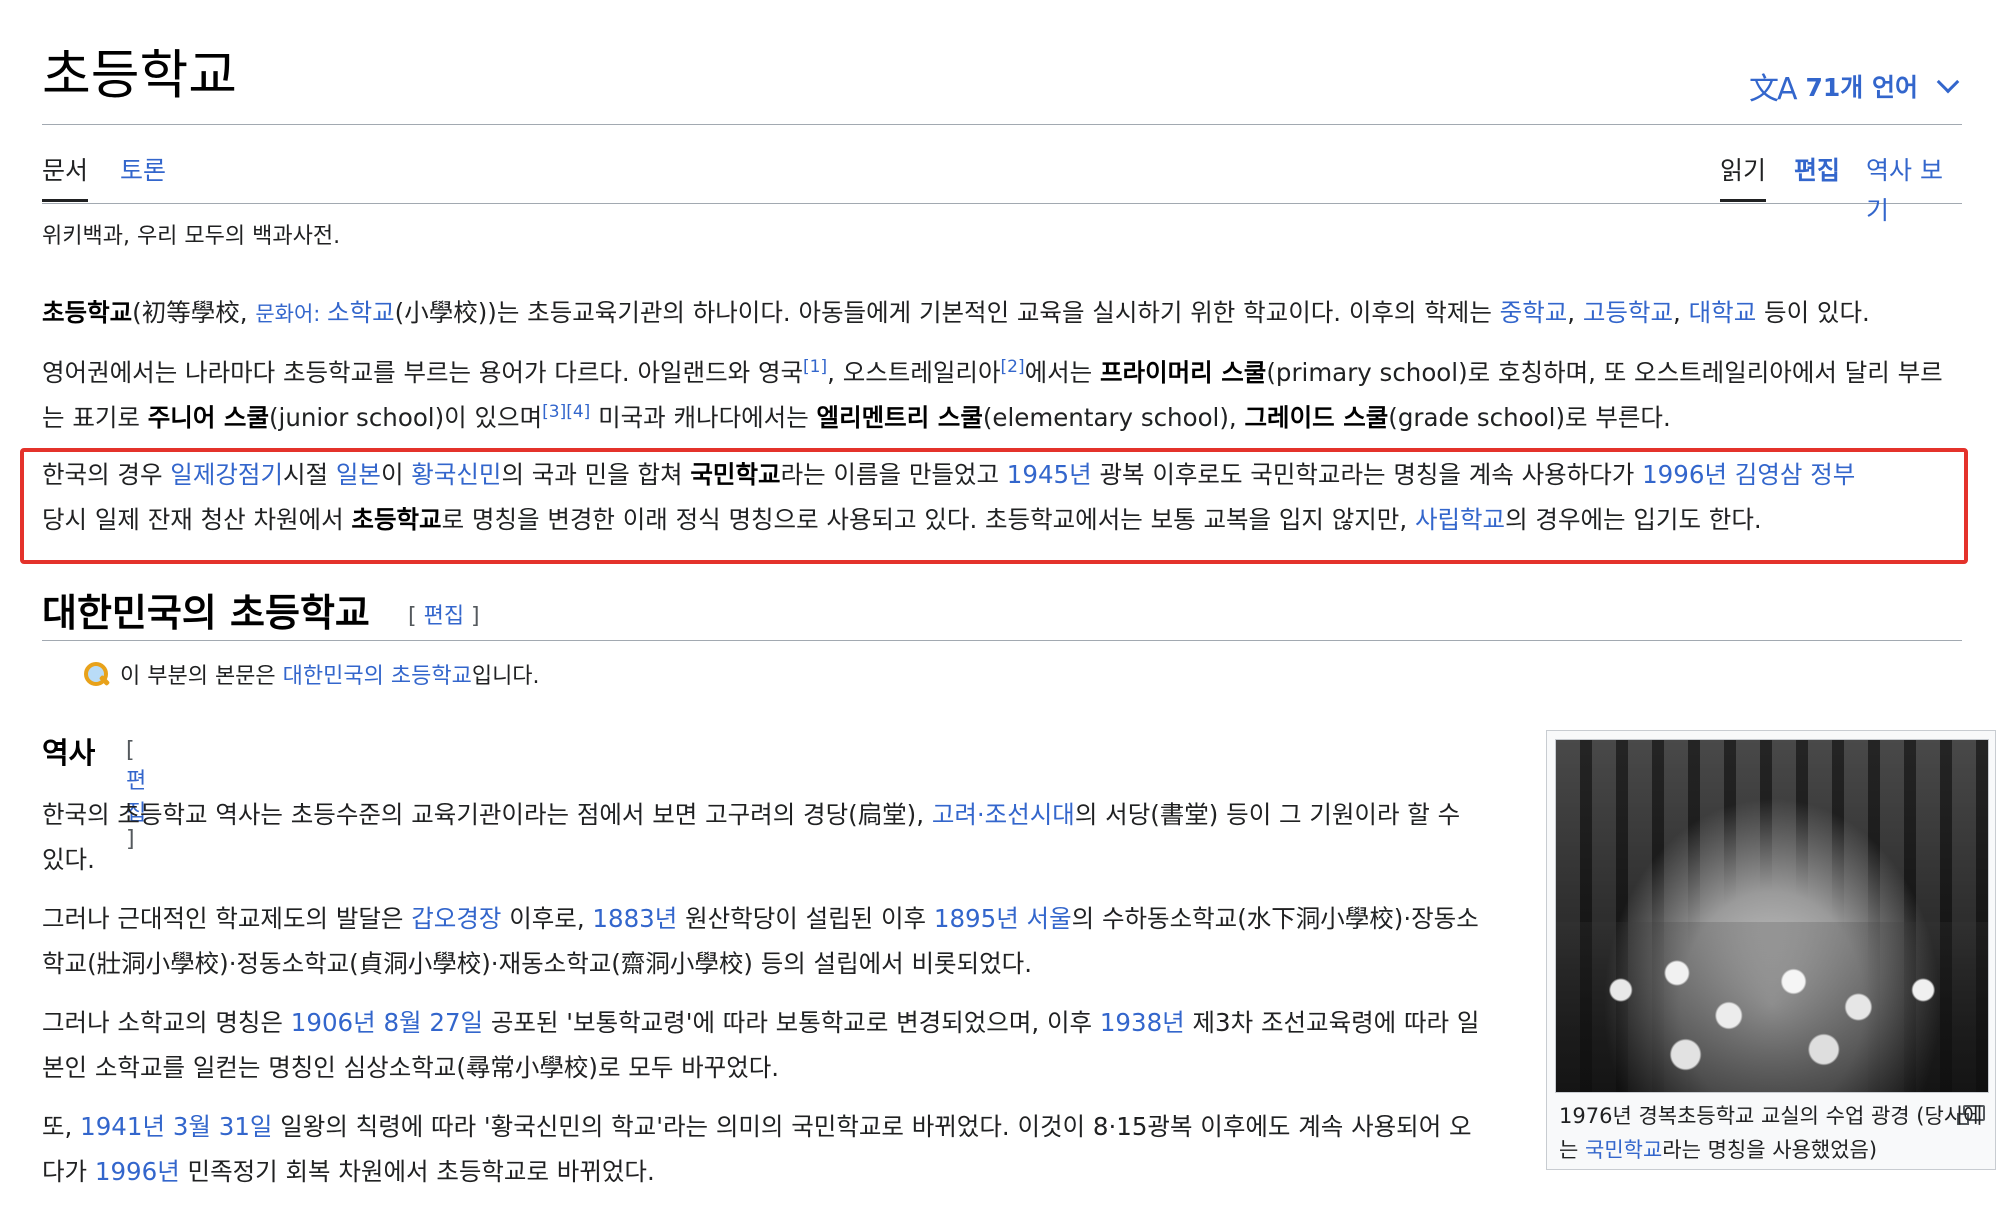 This screenshot has width=2002, height=1206. I want to click on link-1883: 1883년, so click(634, 918).